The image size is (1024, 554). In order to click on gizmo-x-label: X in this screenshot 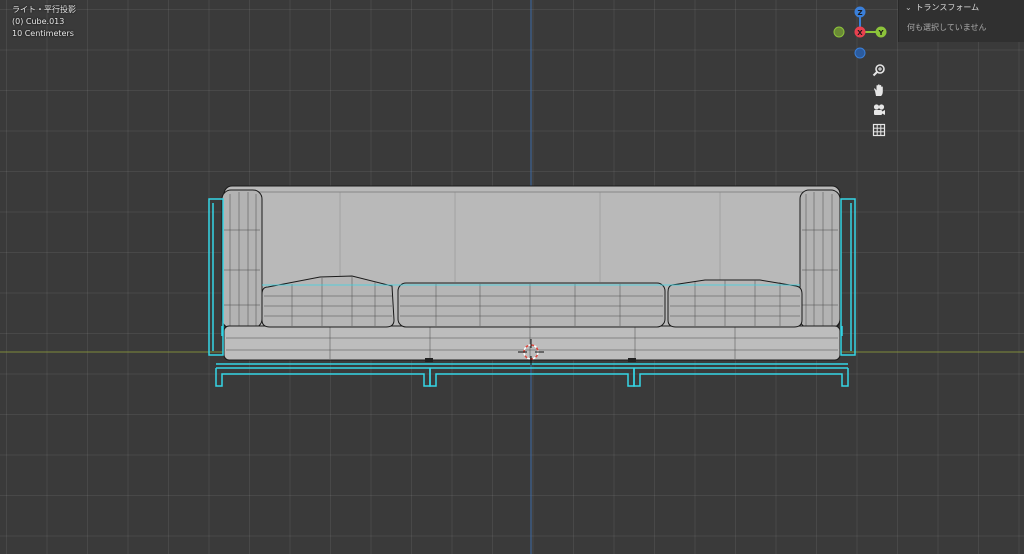, I will do `click(860, 33)`.